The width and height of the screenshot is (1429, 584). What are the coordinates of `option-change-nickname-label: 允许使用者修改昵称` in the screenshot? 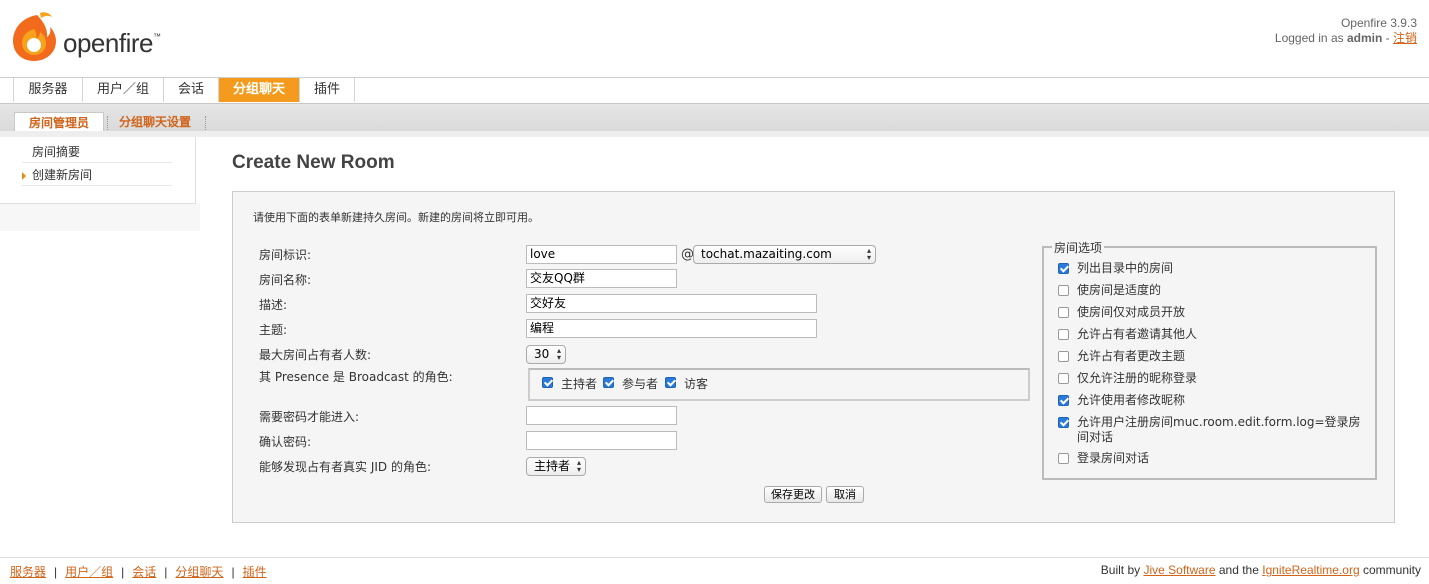 It's located at (1131, 400).